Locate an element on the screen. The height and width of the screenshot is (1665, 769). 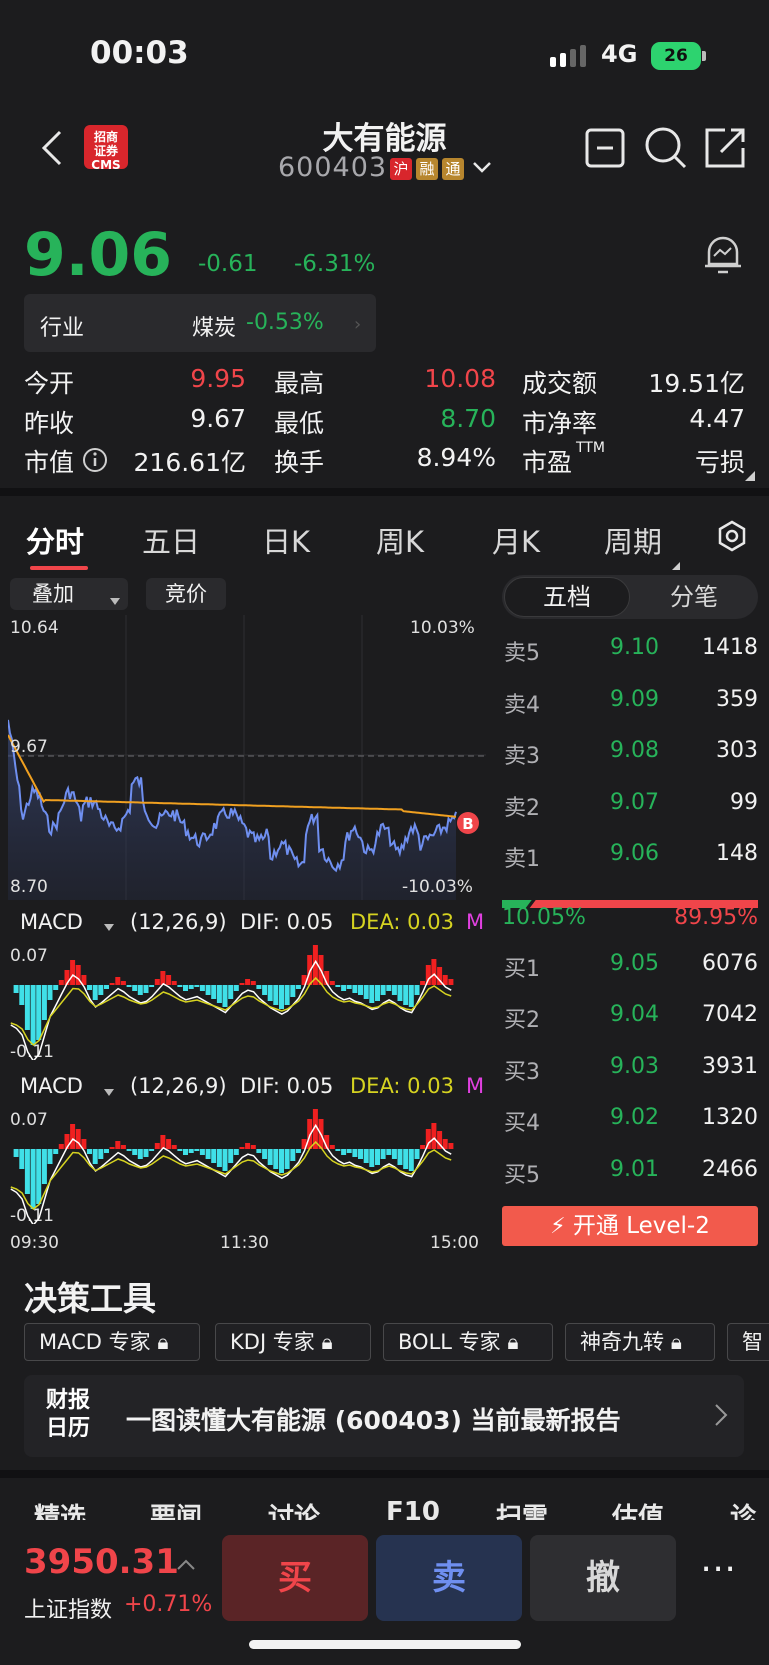
search-icon is located at coordinates (666, 150).